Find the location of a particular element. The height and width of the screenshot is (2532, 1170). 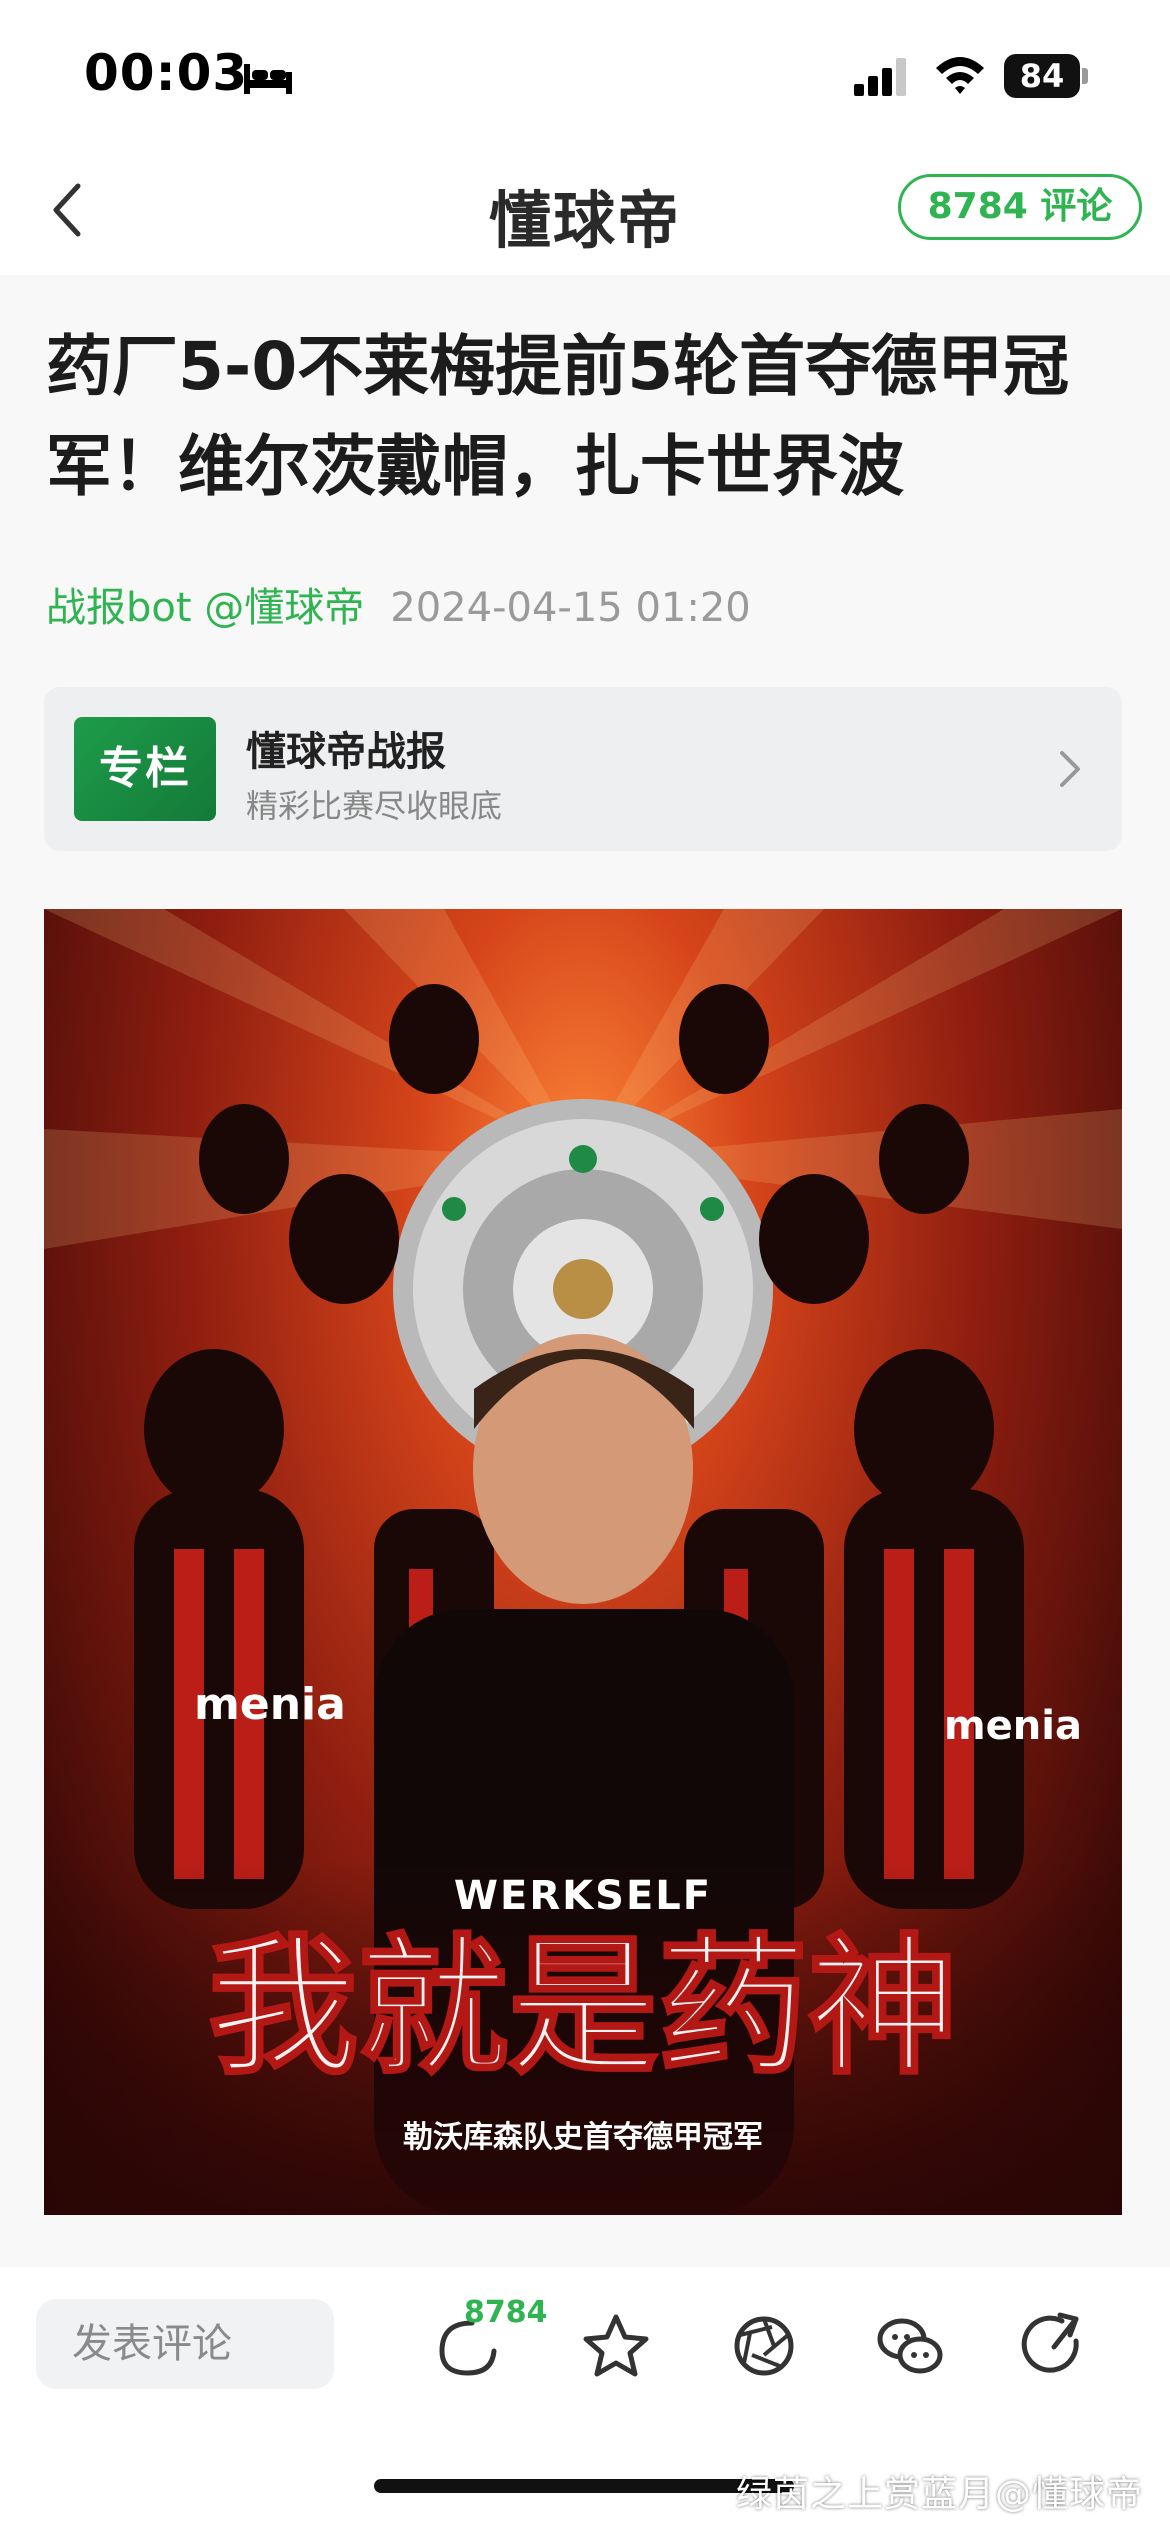

battery-indicator: 84 is located at coordinates (1046, 76).